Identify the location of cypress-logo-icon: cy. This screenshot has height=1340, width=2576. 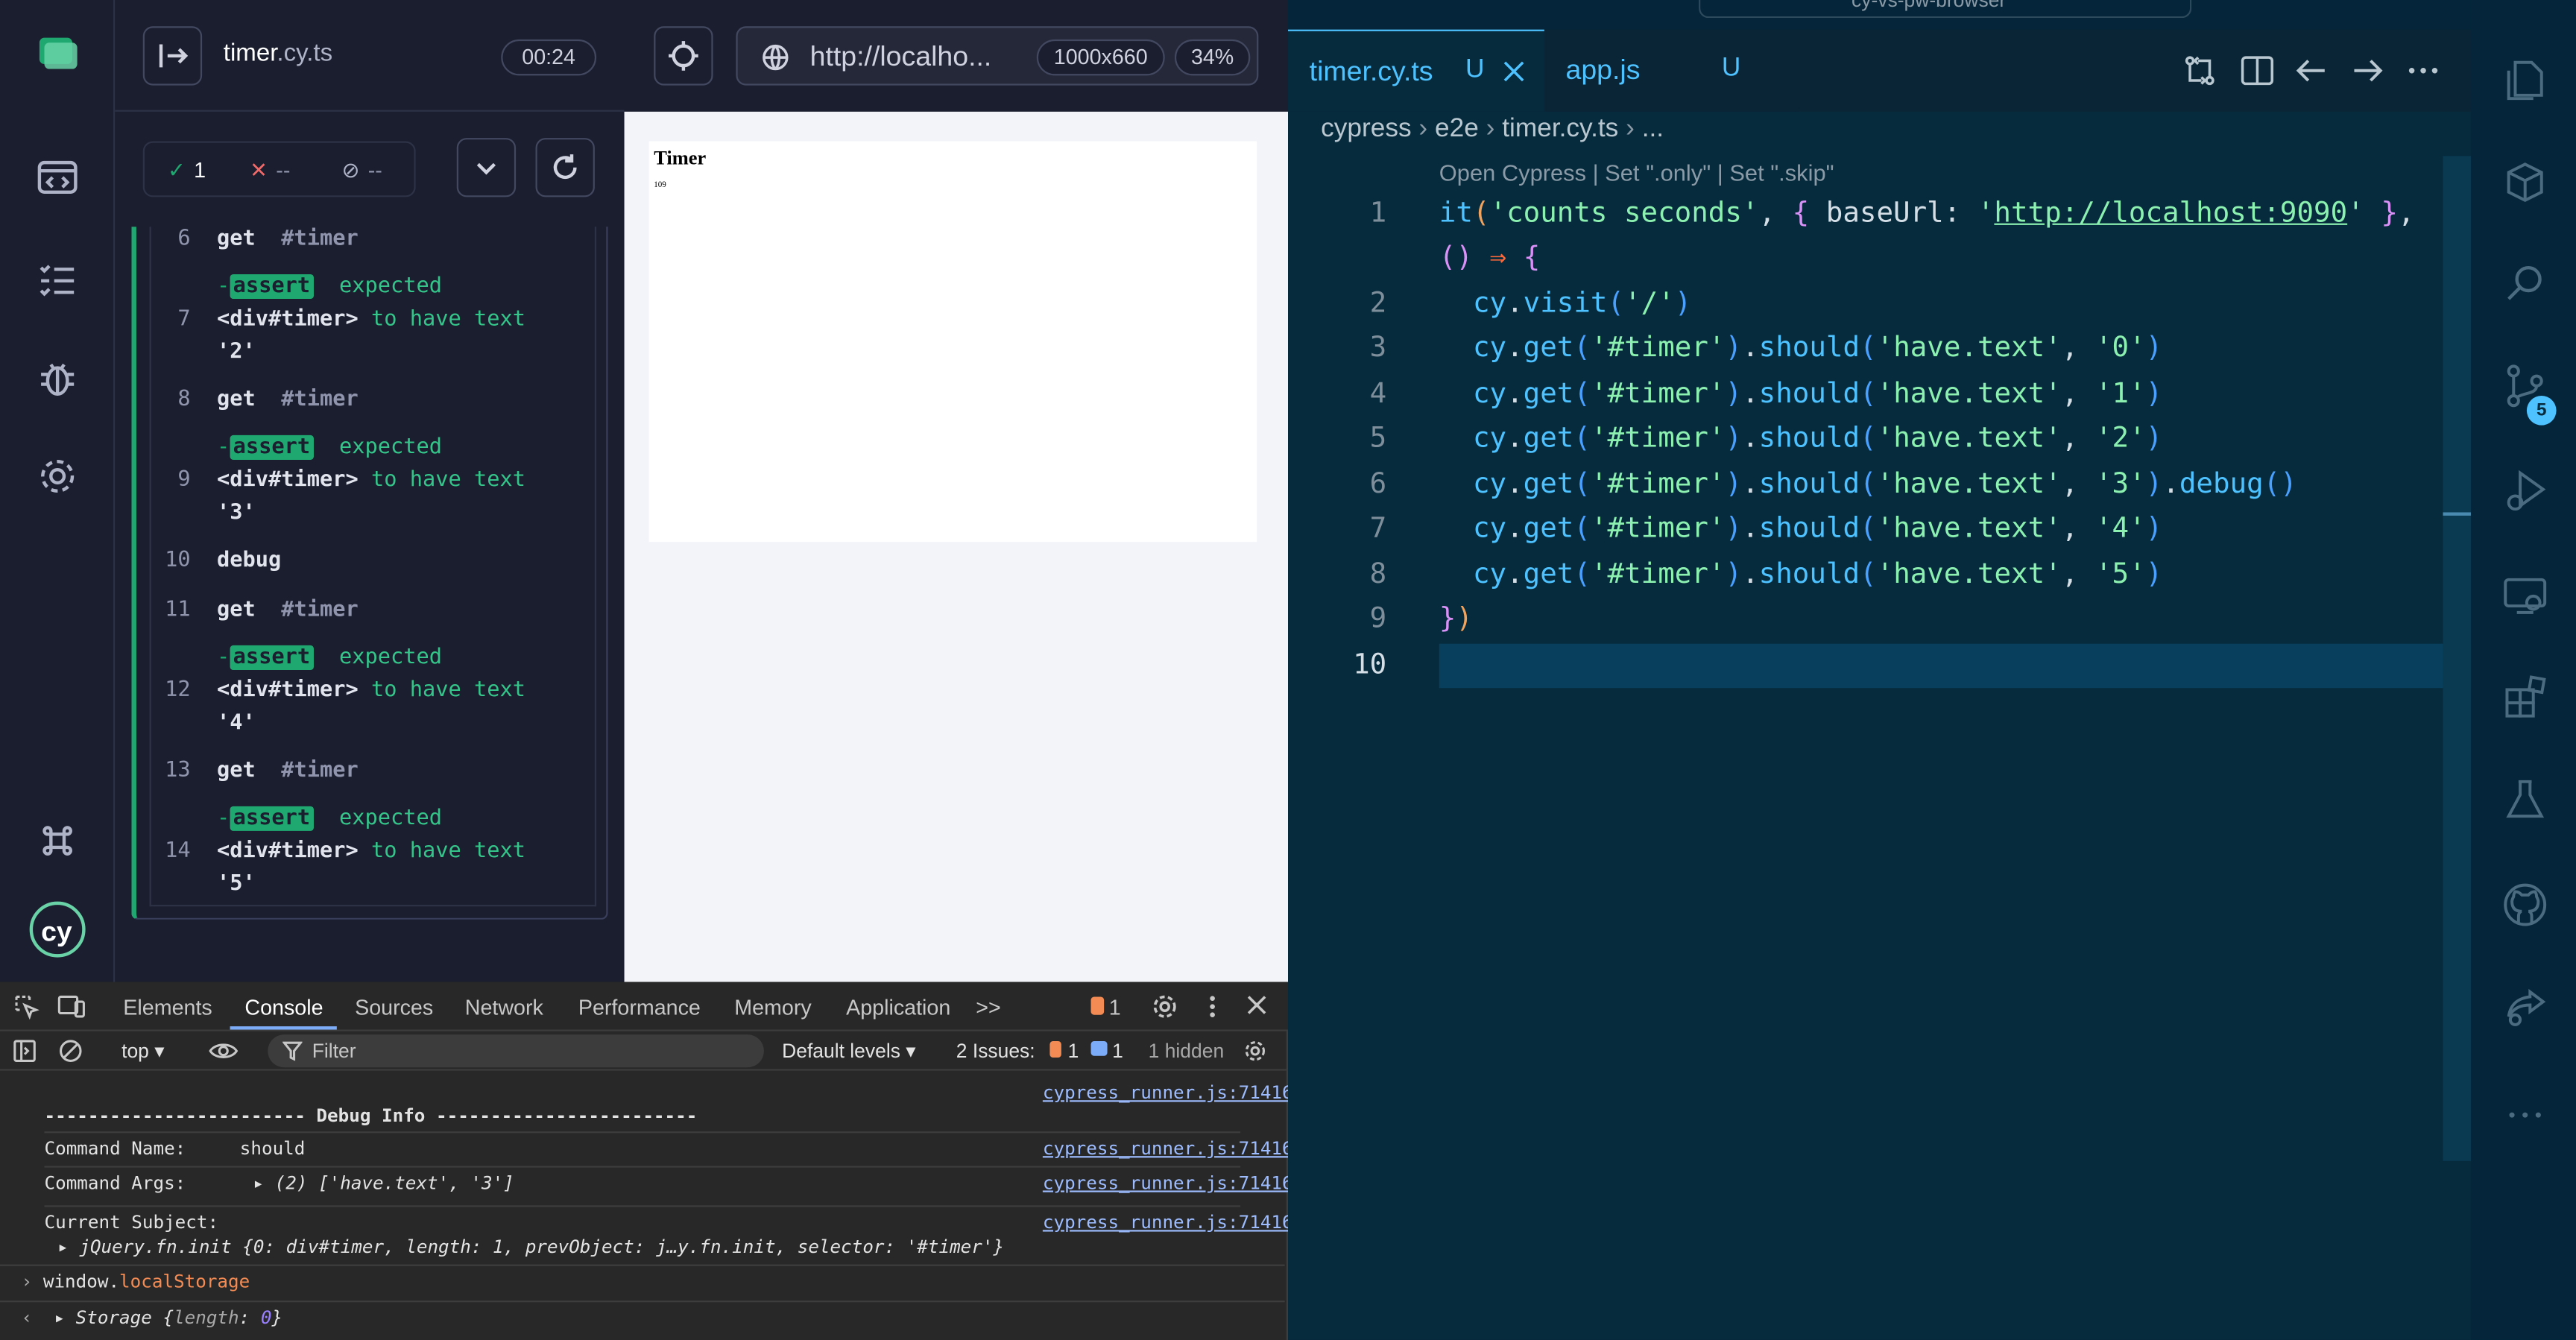
(57, 929).